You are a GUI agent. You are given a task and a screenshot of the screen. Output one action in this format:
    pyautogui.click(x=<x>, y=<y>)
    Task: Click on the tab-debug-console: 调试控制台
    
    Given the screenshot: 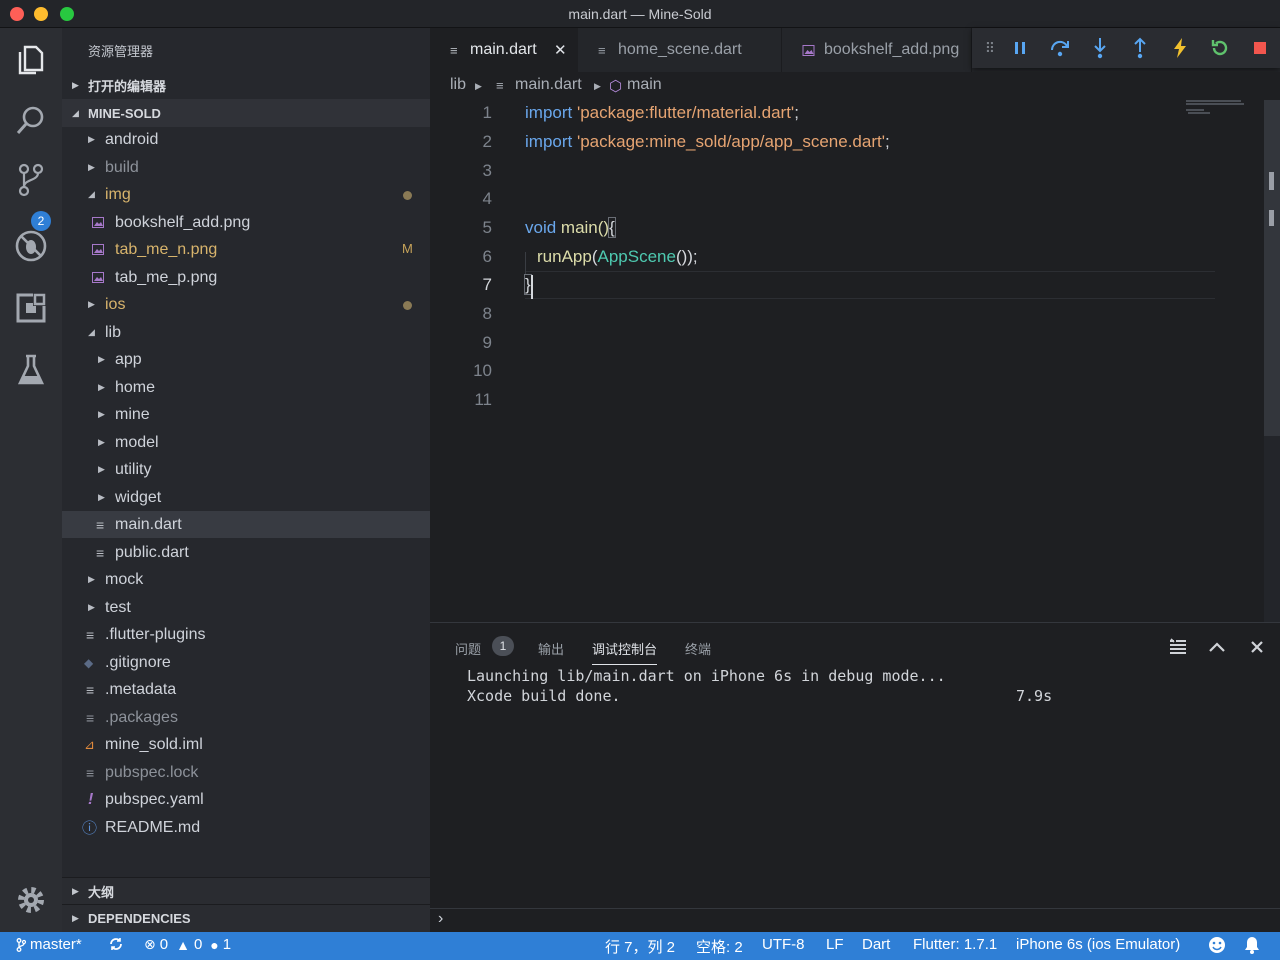 What is the action you would take?
    pyautogui.click(x=625, y=652)
    